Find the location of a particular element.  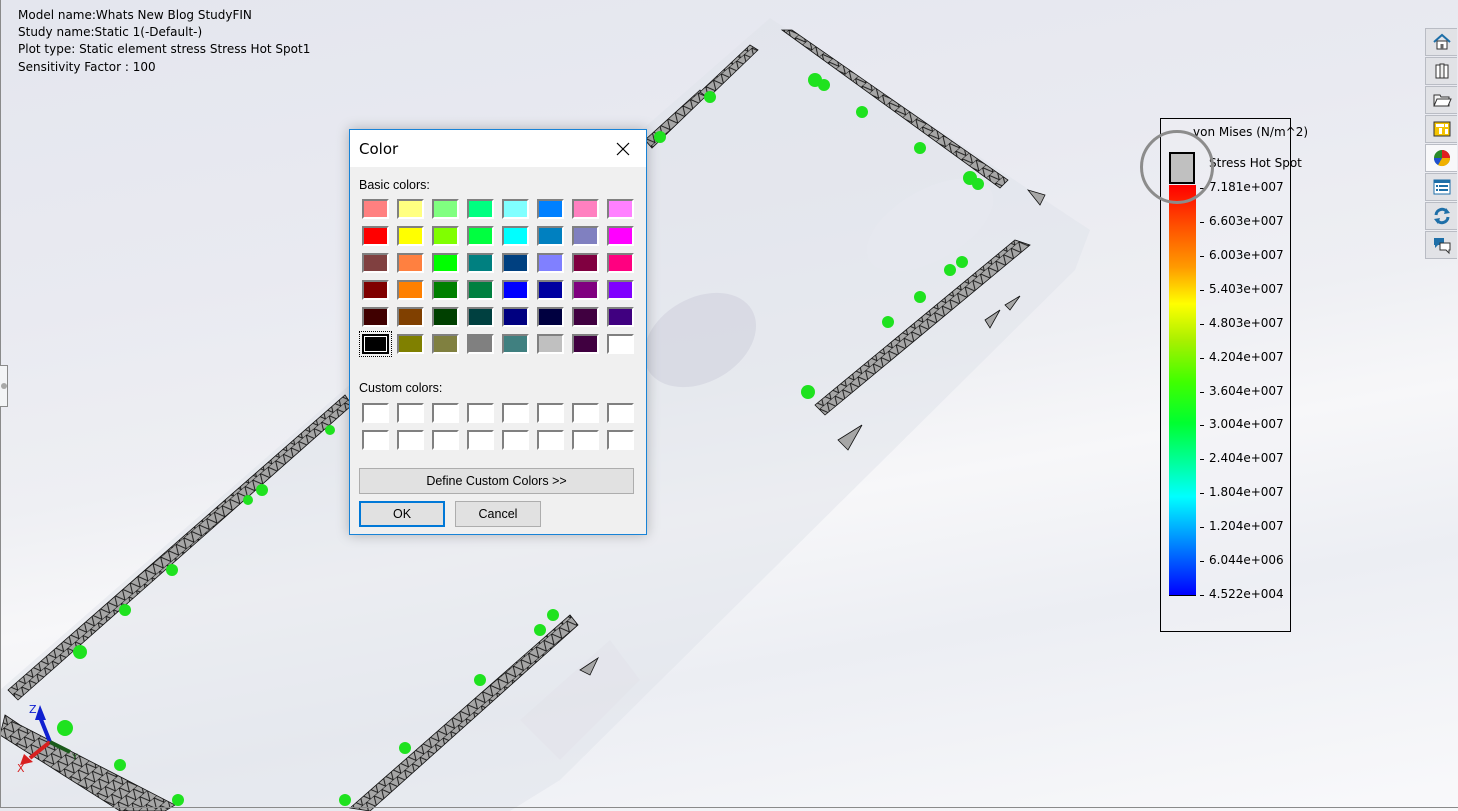

taskpane-custom-properties-button is located at coordinates (1441, 187).